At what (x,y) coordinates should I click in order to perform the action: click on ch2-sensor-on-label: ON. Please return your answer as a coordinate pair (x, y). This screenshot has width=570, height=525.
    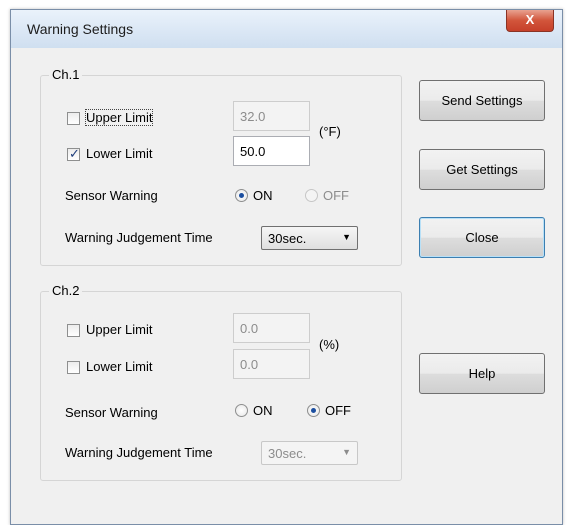
    Looking at the image, I should click on (263, 410).